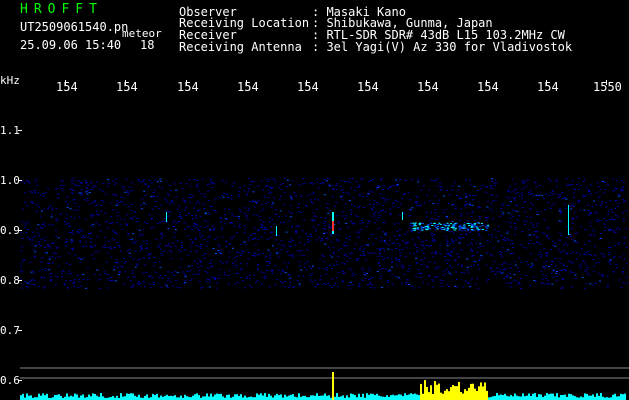  What do you see at coordinates (74, 27) in the screenshot?
I see `file-name: UT2509061540.pn` at bounding box center [74, 27].